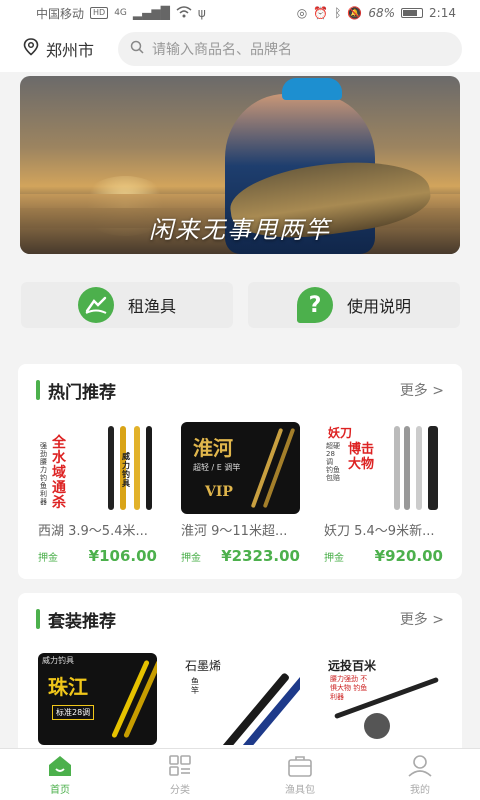 The width and height of the screenshot is (480, 800). What do you see at coordinates (151, 306) in the screenshot?
I see `rent-gear-label: 租渔具` at bounding box center [151, 306].